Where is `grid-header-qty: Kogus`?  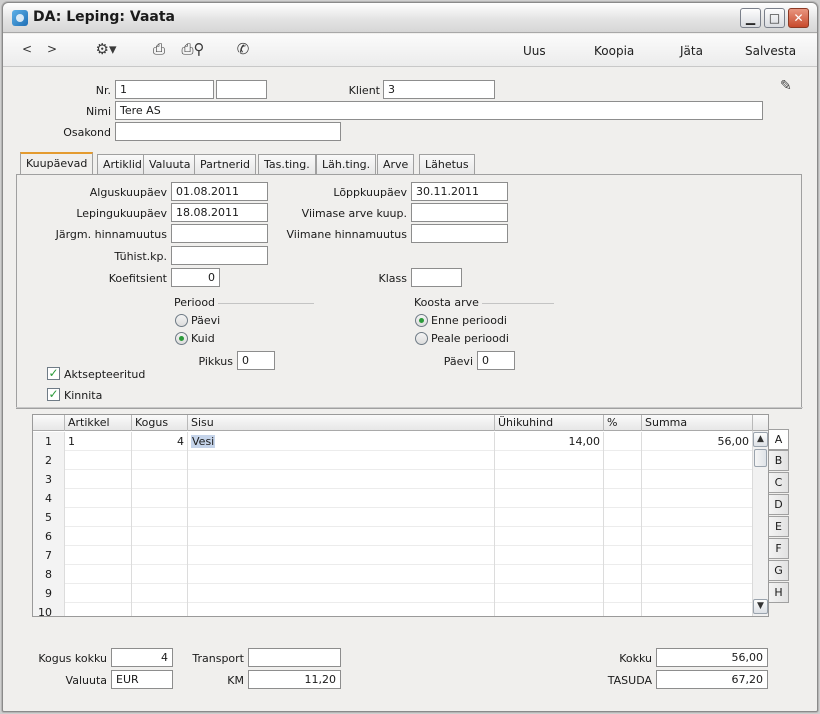 grid-header-qty: Kogus is located at coordinates (160, 423).